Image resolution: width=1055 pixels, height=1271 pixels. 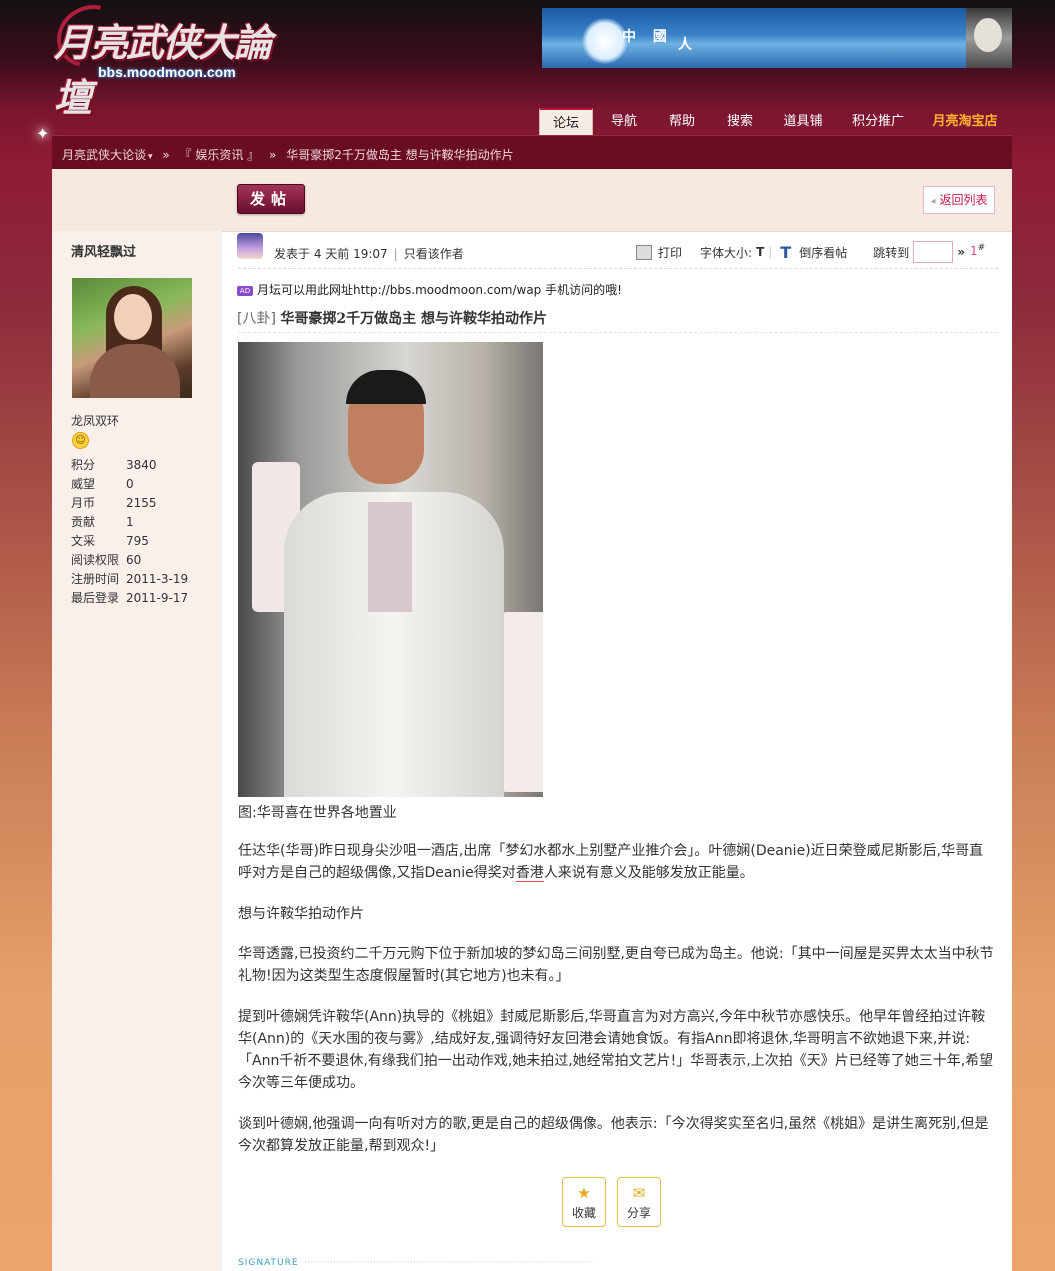 I want to click on only-author-link: 只看该作者, so click(x=434, y=254).